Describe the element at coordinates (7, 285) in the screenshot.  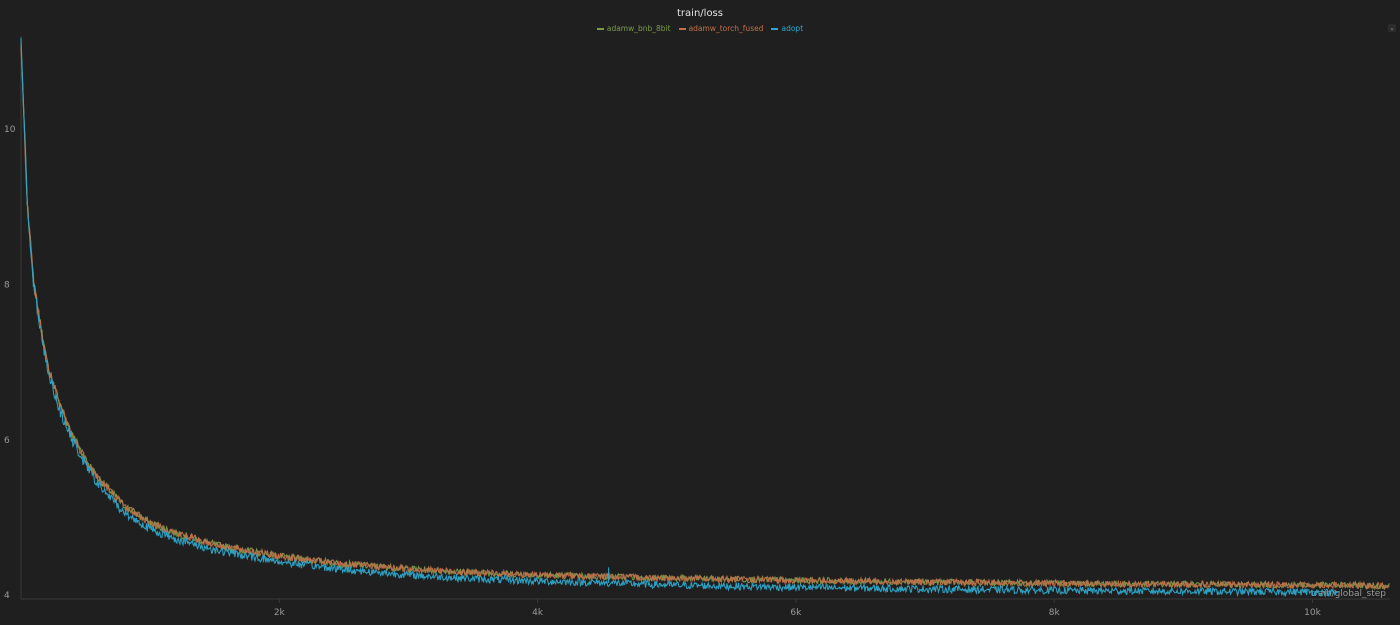
I see `y-tick-label: 8` at that location.